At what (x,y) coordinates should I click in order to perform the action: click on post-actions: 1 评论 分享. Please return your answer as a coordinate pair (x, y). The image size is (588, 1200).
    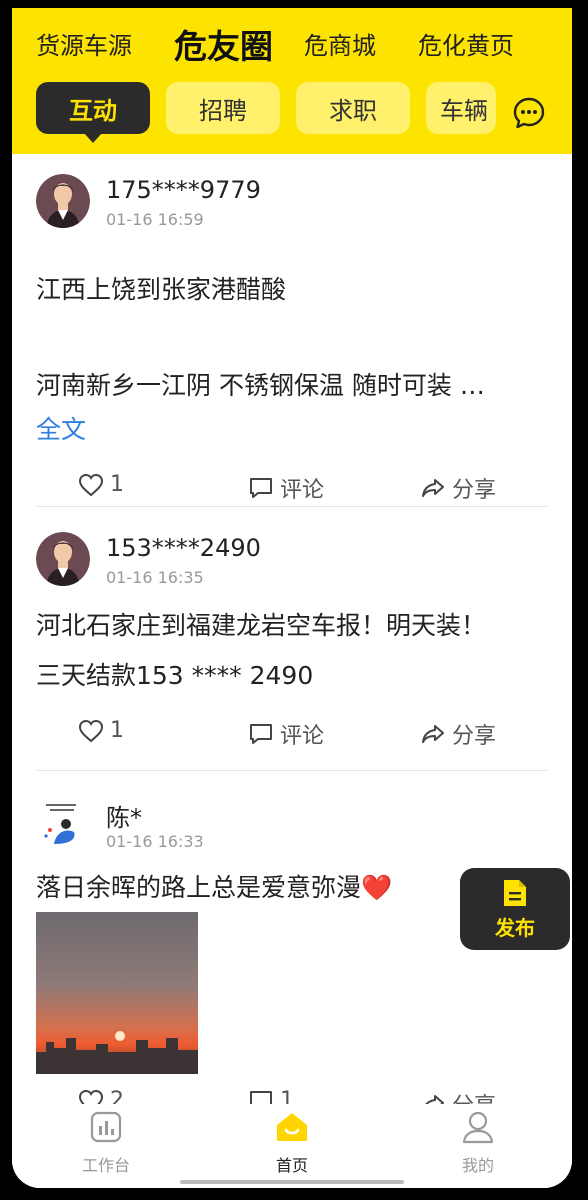
    Looking at the image, I should click on (292, 738).